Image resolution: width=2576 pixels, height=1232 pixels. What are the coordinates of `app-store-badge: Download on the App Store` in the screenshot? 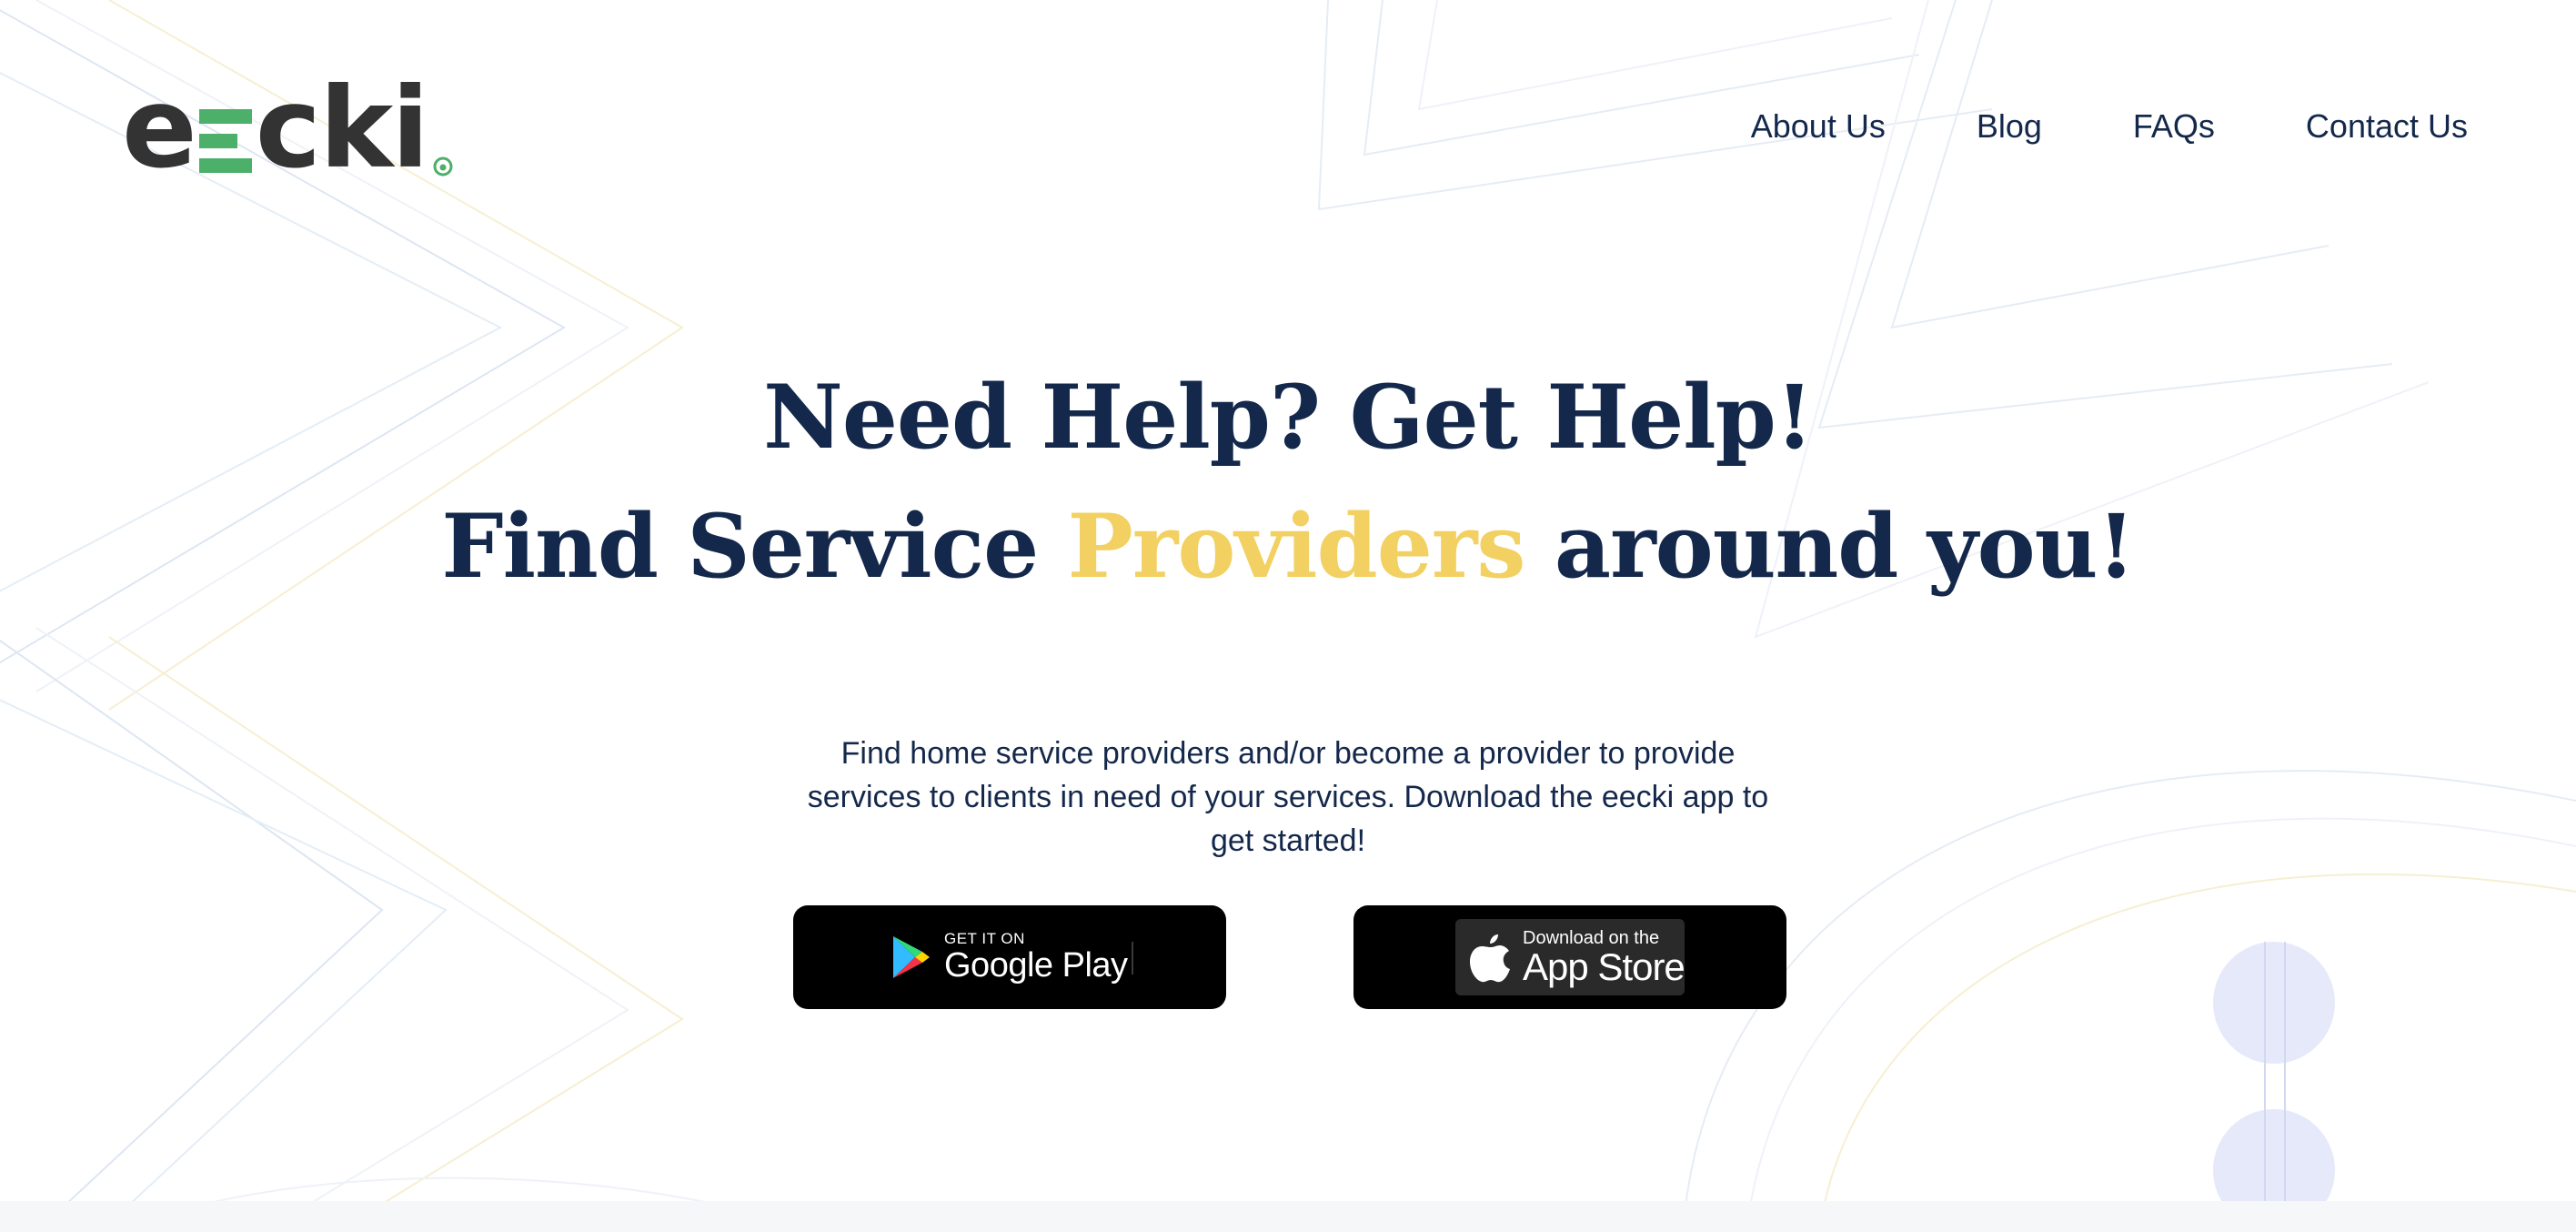 It's located at (1570, 957).